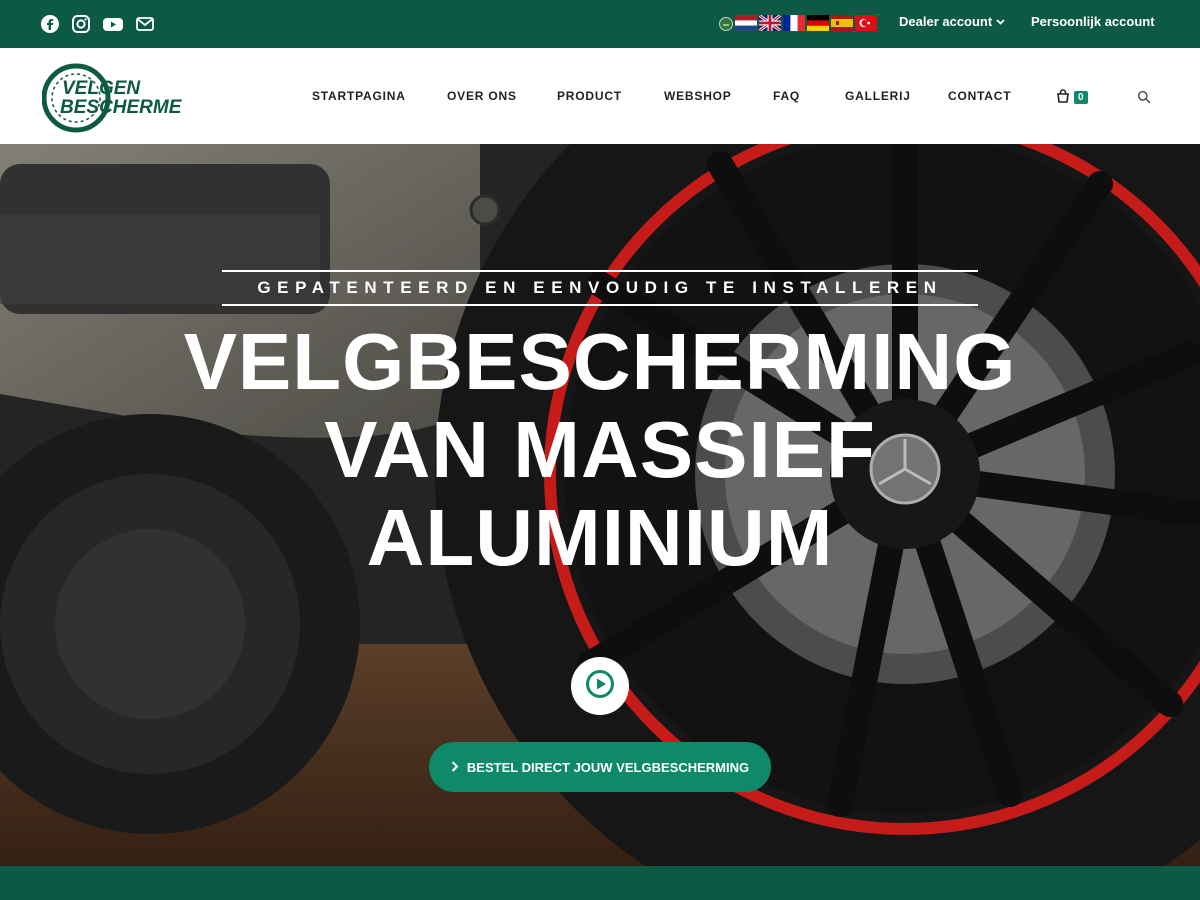  What do you see at coordinates (1000, 21) in the screenshot?
I see `chevron-down-icon` at bounding box center [1000, 21].